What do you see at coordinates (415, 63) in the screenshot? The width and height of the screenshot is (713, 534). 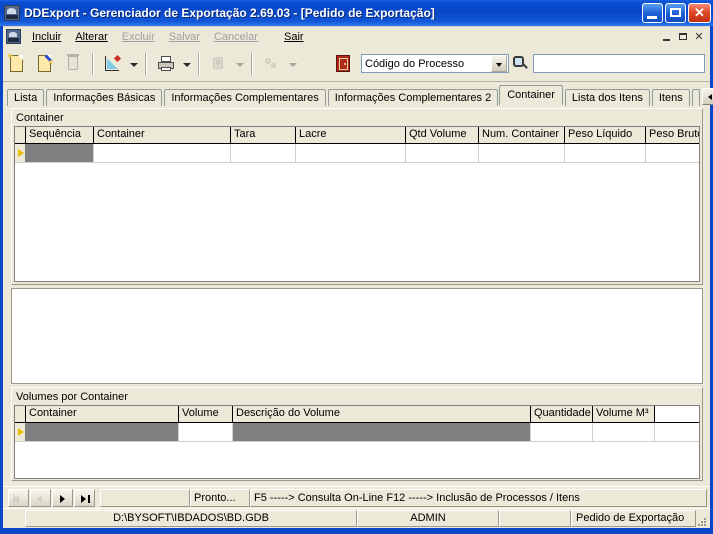 I see `search-field-value: Código do Processo` at bounding box center [415, 63].